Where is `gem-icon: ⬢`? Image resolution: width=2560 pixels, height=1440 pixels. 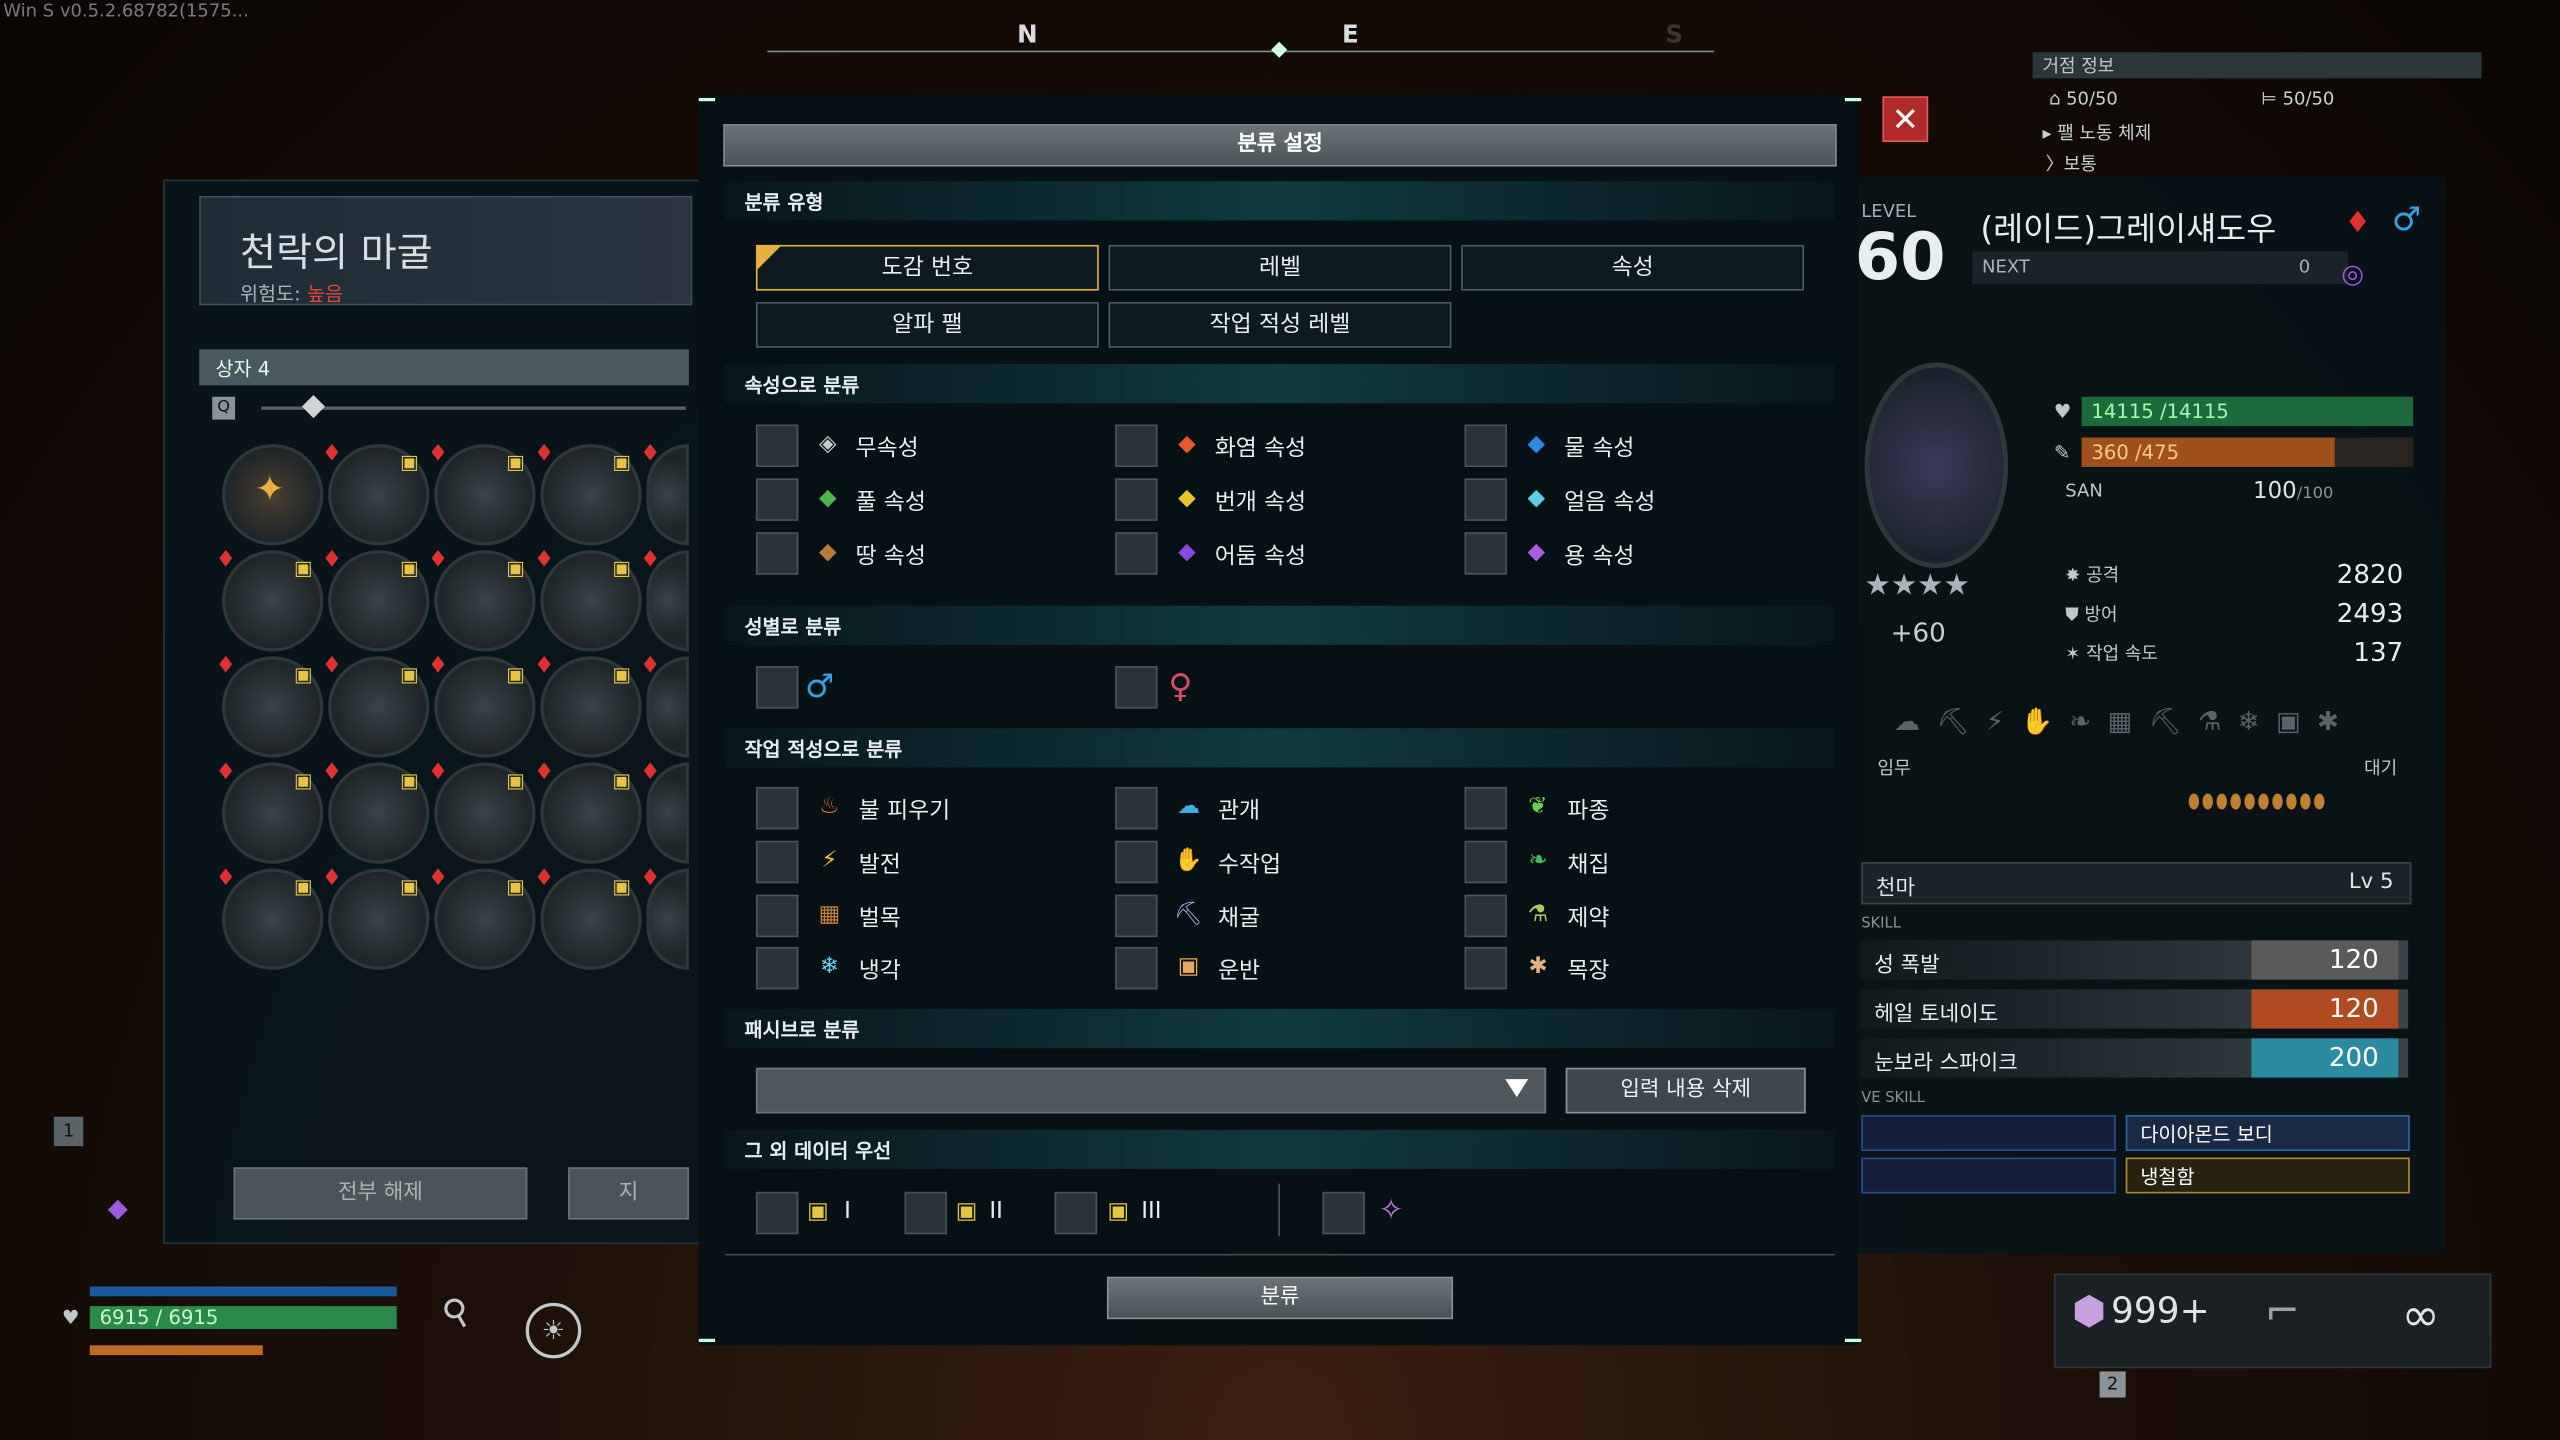
gem-icon: ⬢ is located at coordinates (2089, 1311).